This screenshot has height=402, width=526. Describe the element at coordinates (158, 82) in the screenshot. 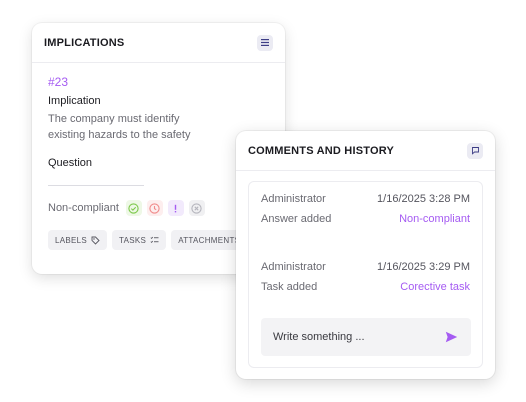

I see `implication-number: #23` at that location.